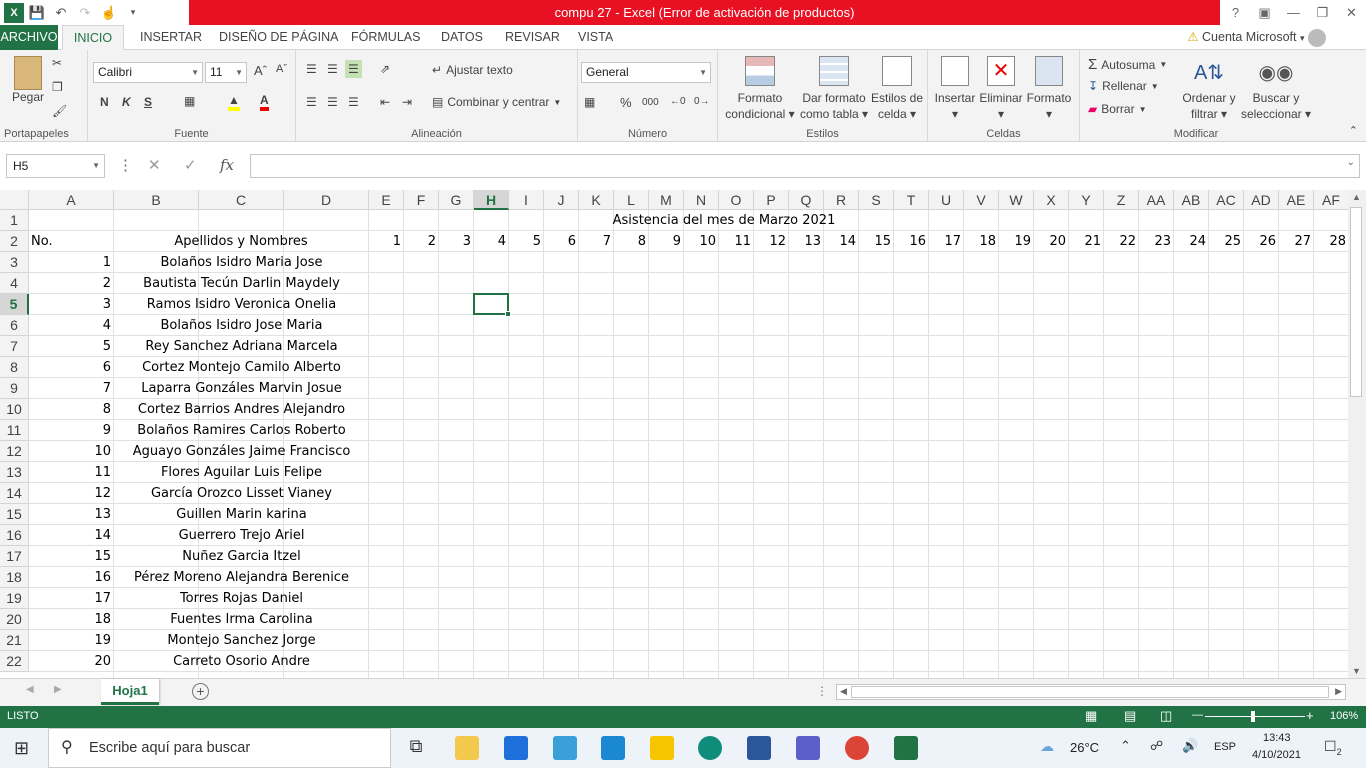  I want to click on formula-input: ⌄, so click(805, 166).